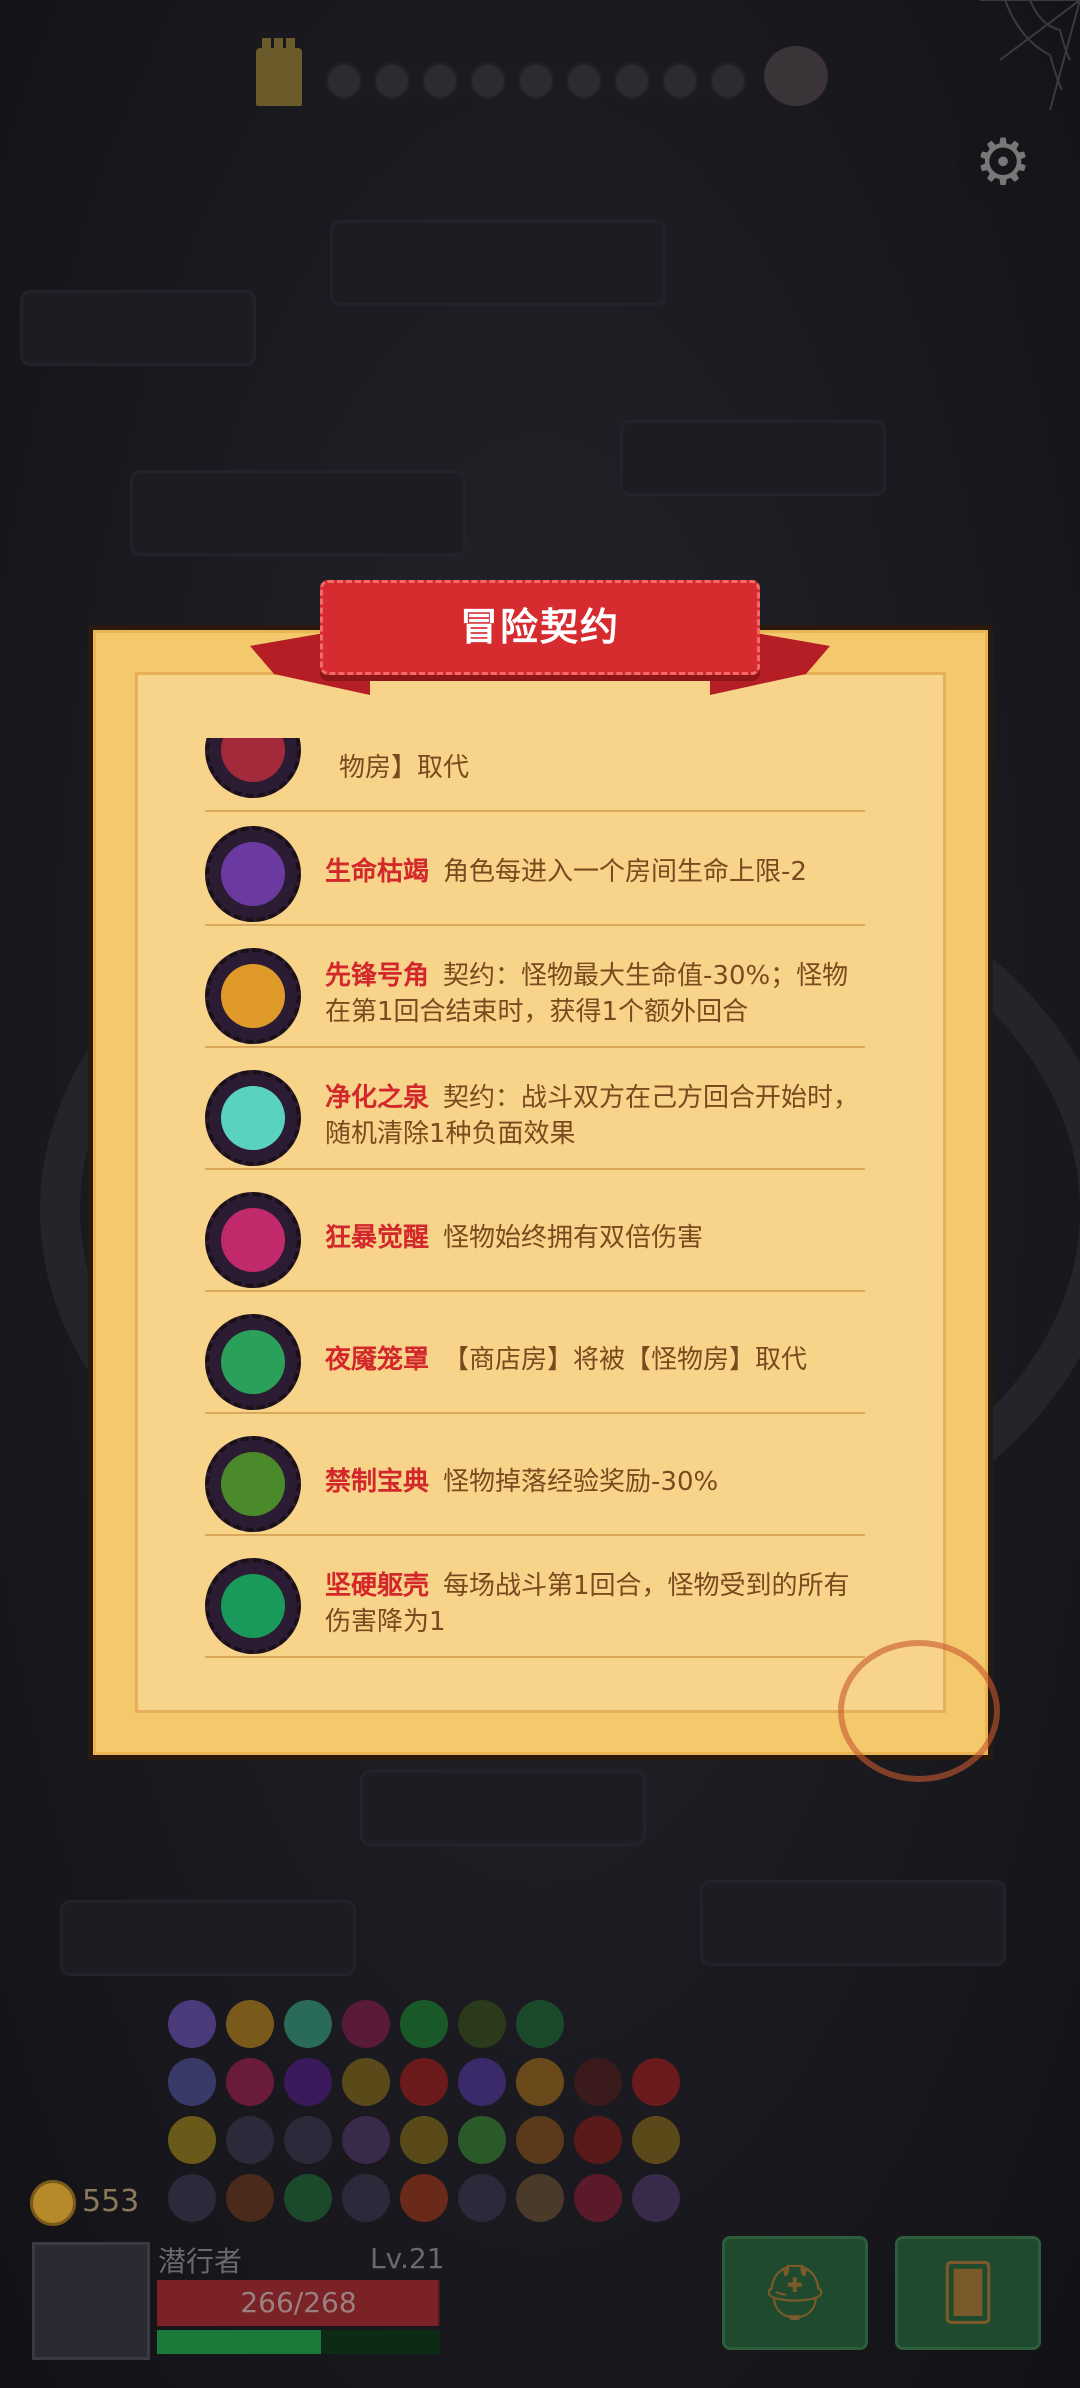 Image resolution: width=1080 pixels, height=2388 pixels. Describe the element at coordinates (377, 1360) in the screenshot. I see `contract-name: 夜魇笼罩` at that location.